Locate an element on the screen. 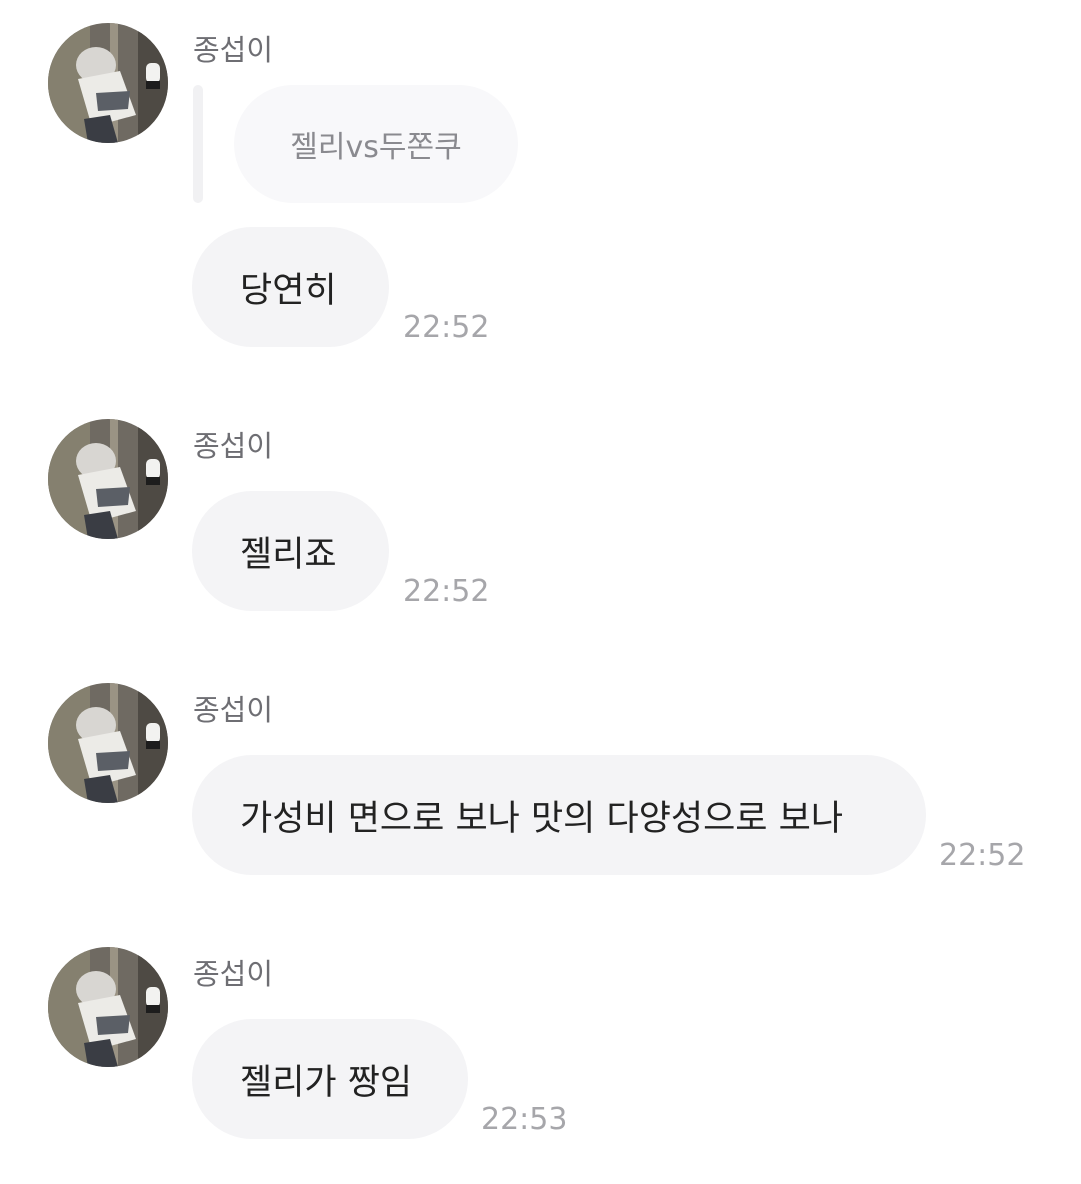 This screenshot has width=1081, height=1184. quoted-message: 젤리vs두쫀쿠 is located at coordinates (376, 144).